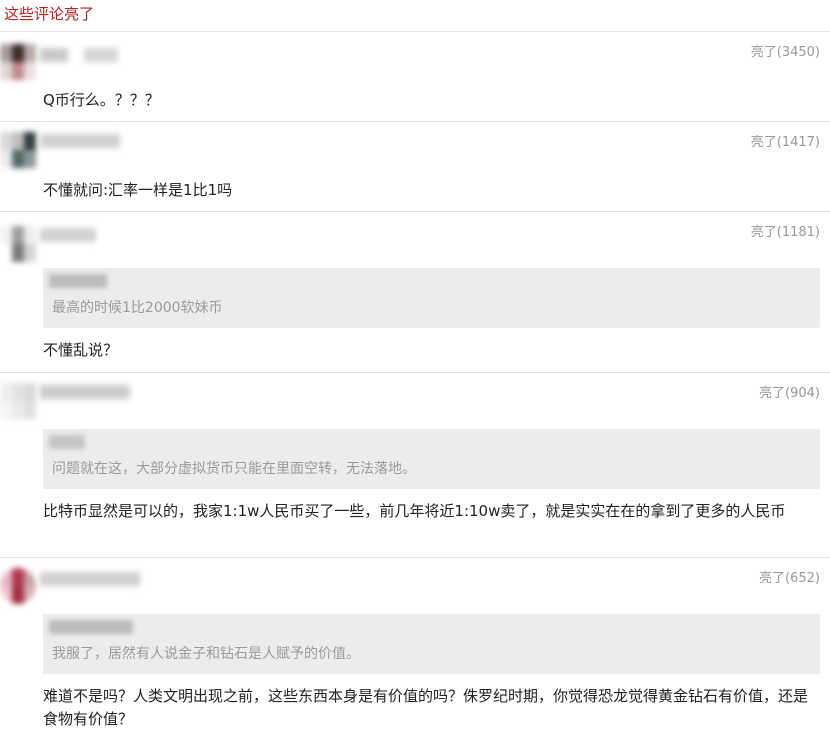 This screenshot has height=738, width=830. What do you see at coordinates (49, 14) in the screenshot?
I see `section-title: 这些评论亮了` at bounding box center [49, 14].